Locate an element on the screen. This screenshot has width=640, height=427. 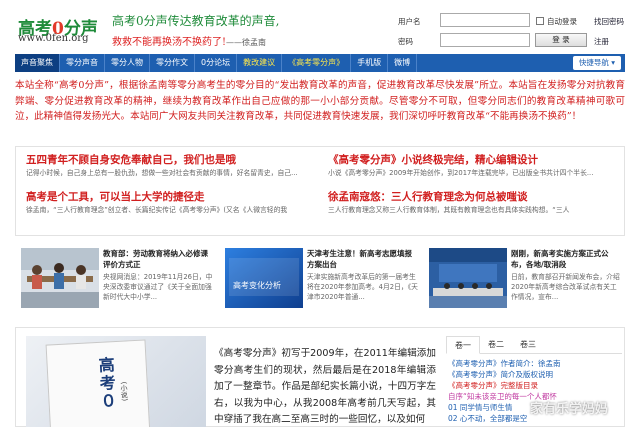
headline-title: 《高考零分声》小说终极完结，精心编辑设计 is located at coordinates (473, 160).